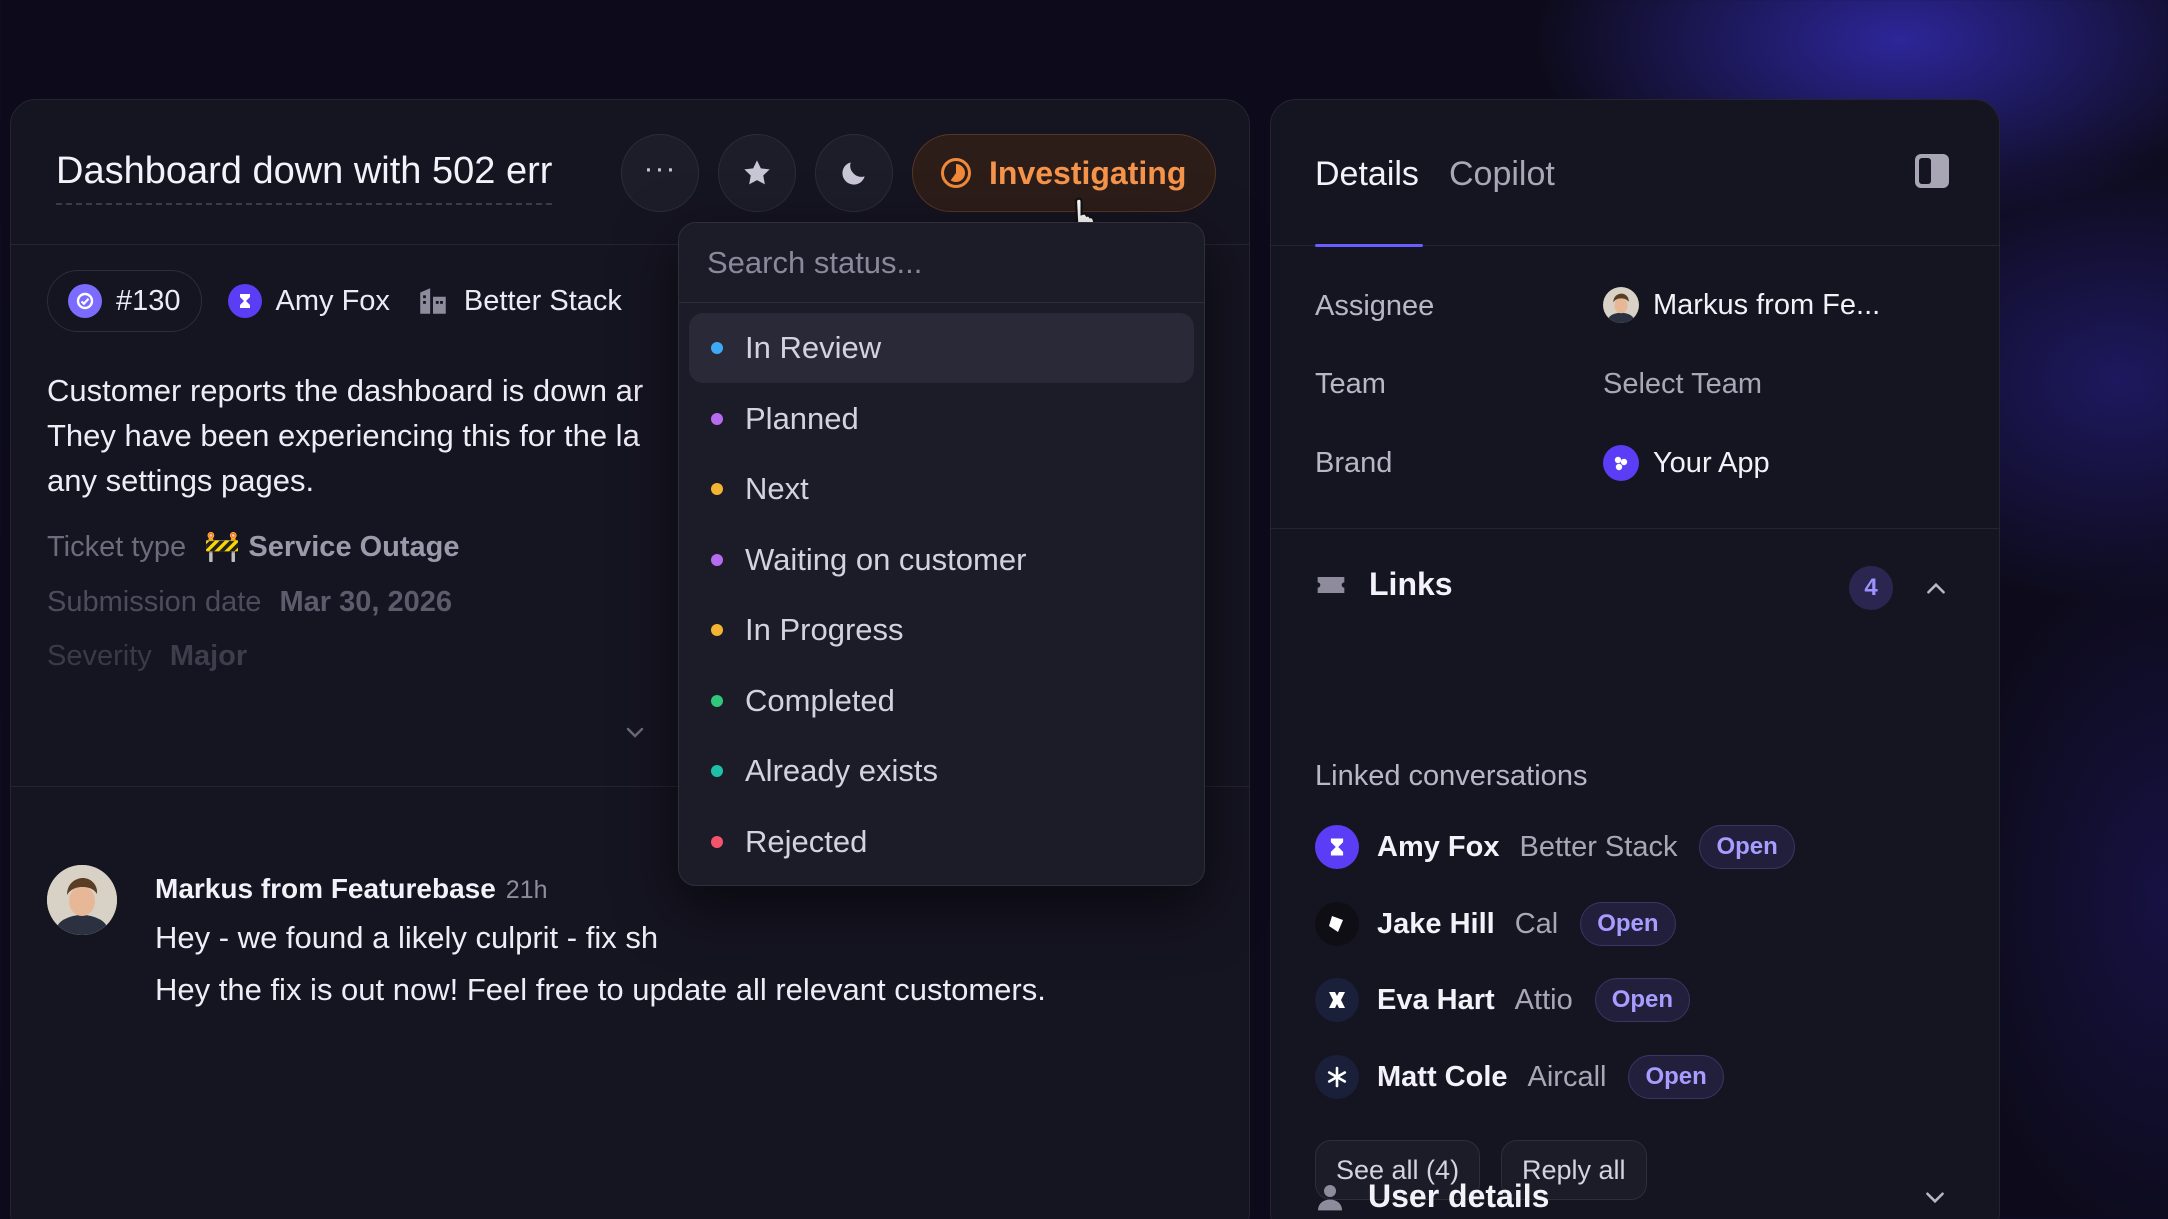  I want to click on sidebar-toggle-icon, so click(1932, 171).